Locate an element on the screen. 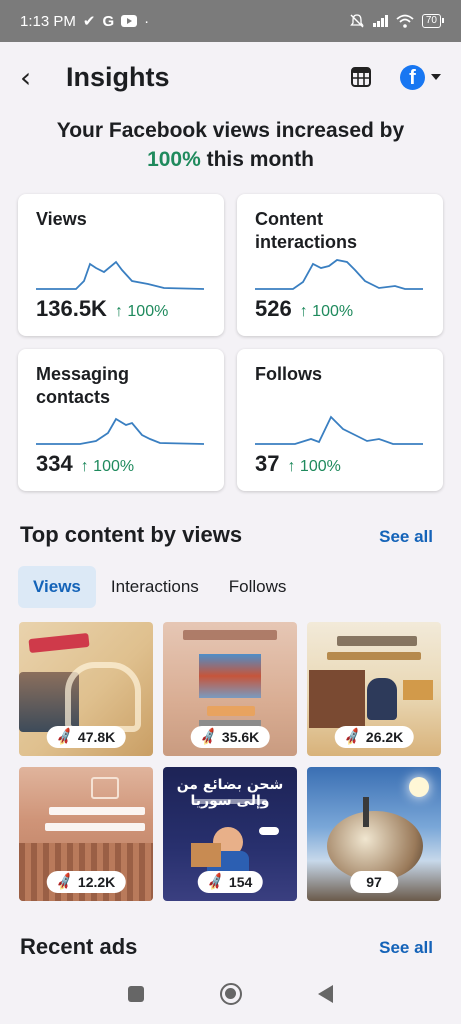  thumbnail-views: 26.2K is located at coordinates (384, 737).